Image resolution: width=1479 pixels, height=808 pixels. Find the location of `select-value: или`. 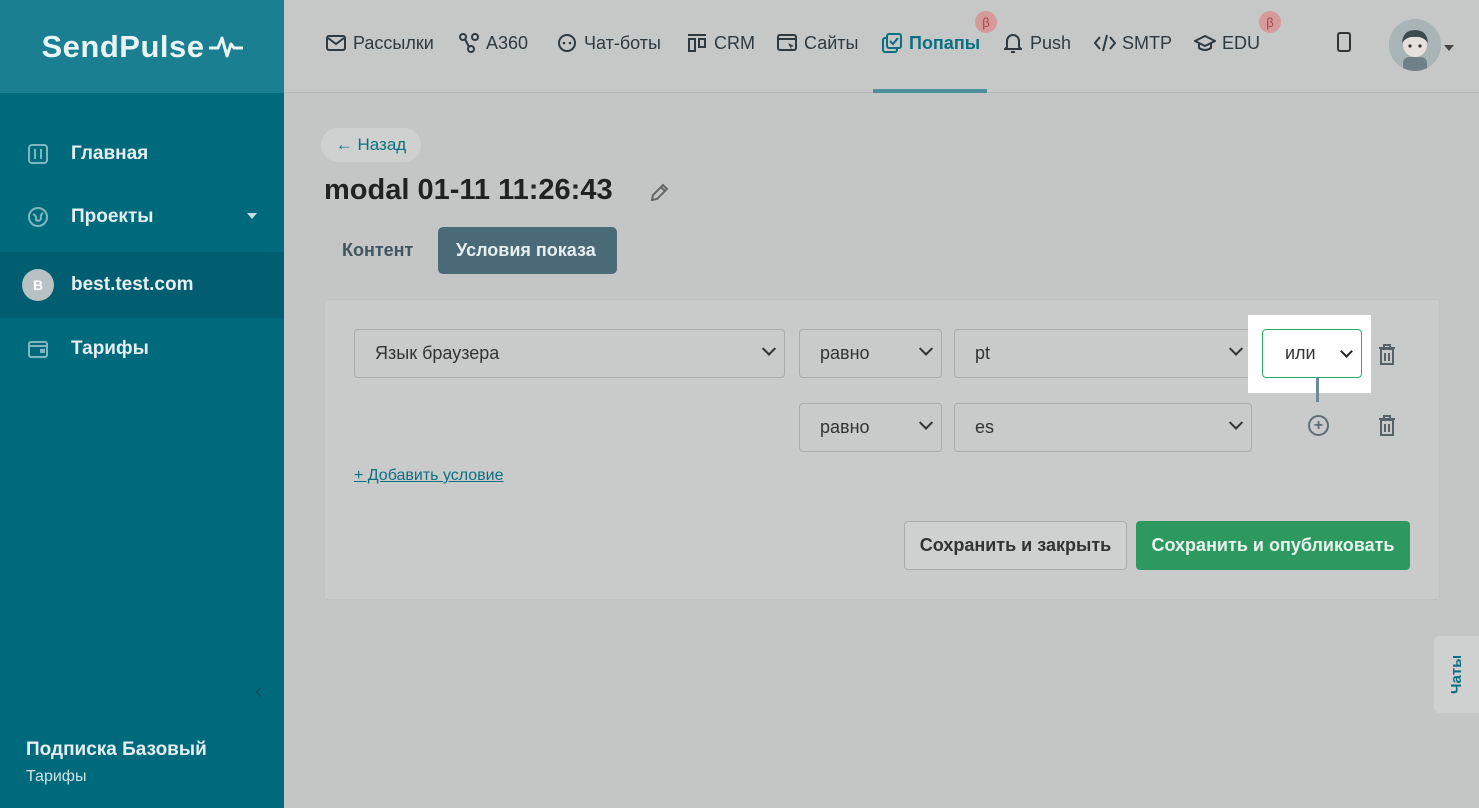

select-value: или is located at coordinates (1300, 353).